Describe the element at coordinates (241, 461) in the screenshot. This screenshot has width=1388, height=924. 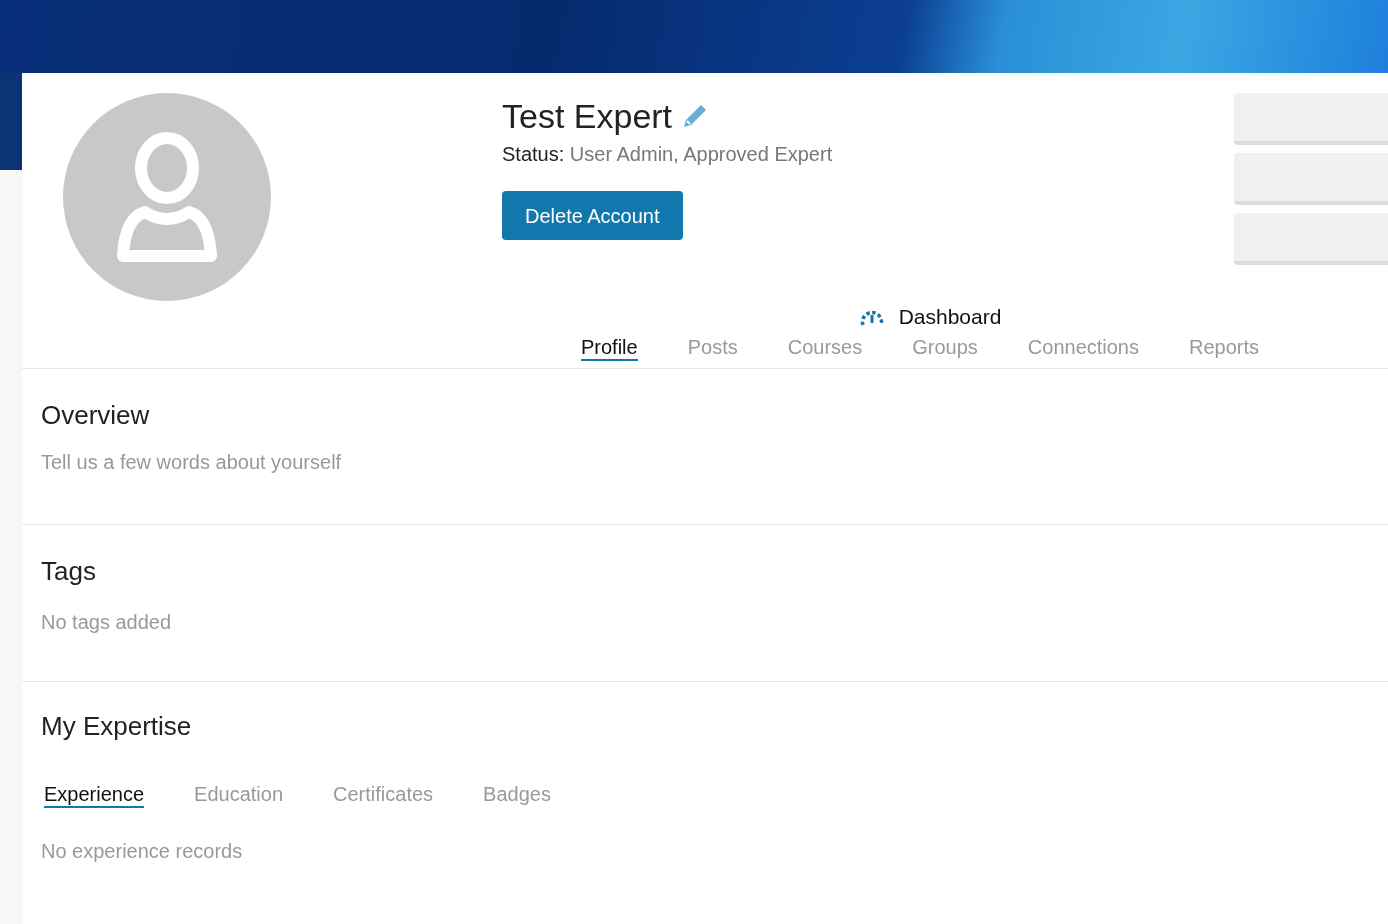
I see `overview-field: Tell us a few words about yourself` at that location.